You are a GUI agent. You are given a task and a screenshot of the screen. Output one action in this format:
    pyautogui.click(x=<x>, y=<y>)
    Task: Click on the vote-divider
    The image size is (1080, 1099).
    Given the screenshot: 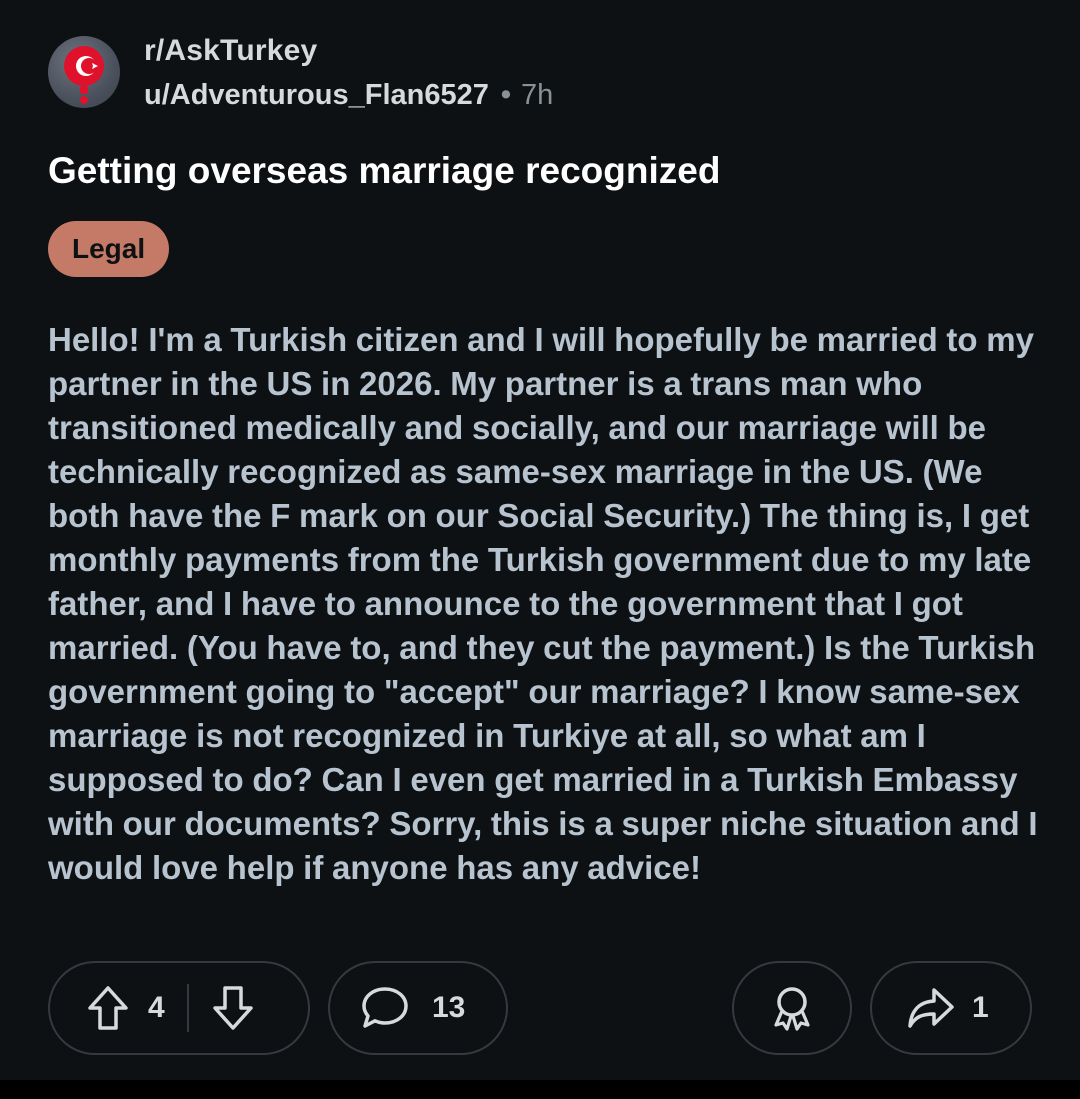 What is the action you would take?
    pyautogui.click(x=187, y=1008)
    